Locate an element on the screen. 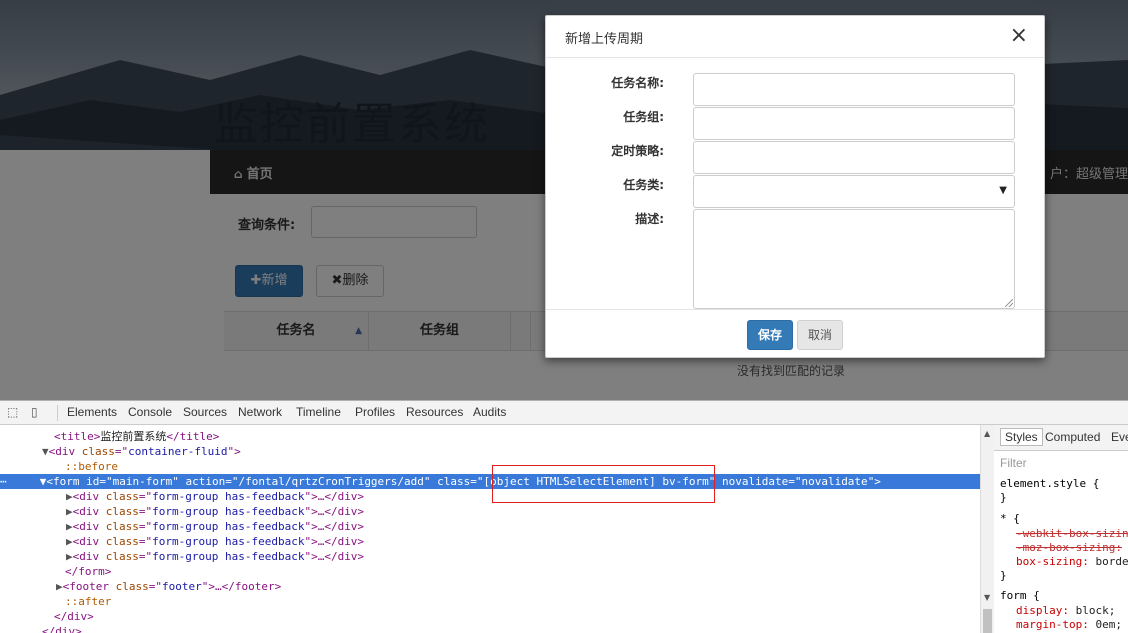  scrollbar-thumb is located at coordinates (987, 621).